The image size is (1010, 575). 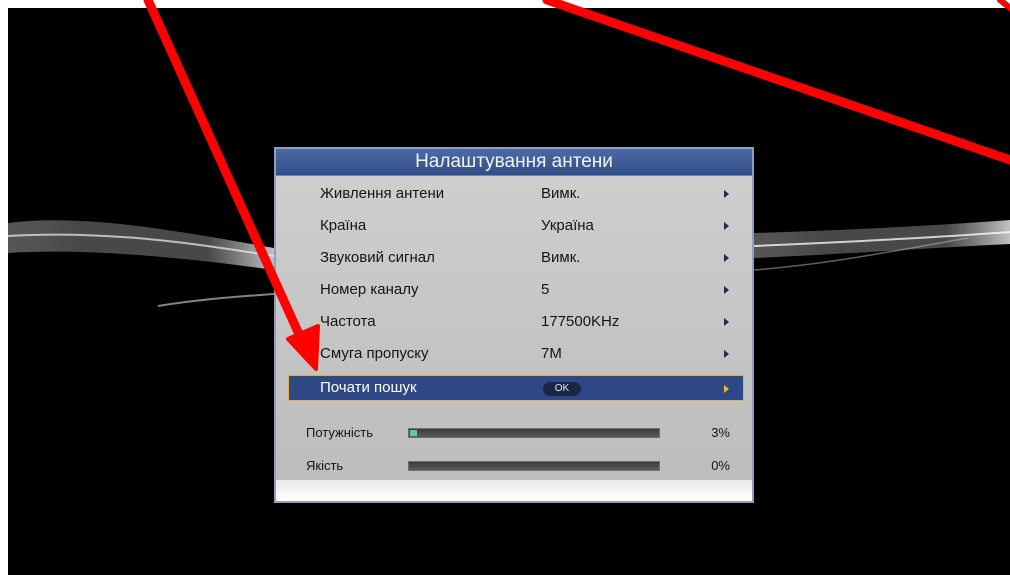 I want to click on menu-row-start-search: Почати пошук OK, so click(x=516, y=388).